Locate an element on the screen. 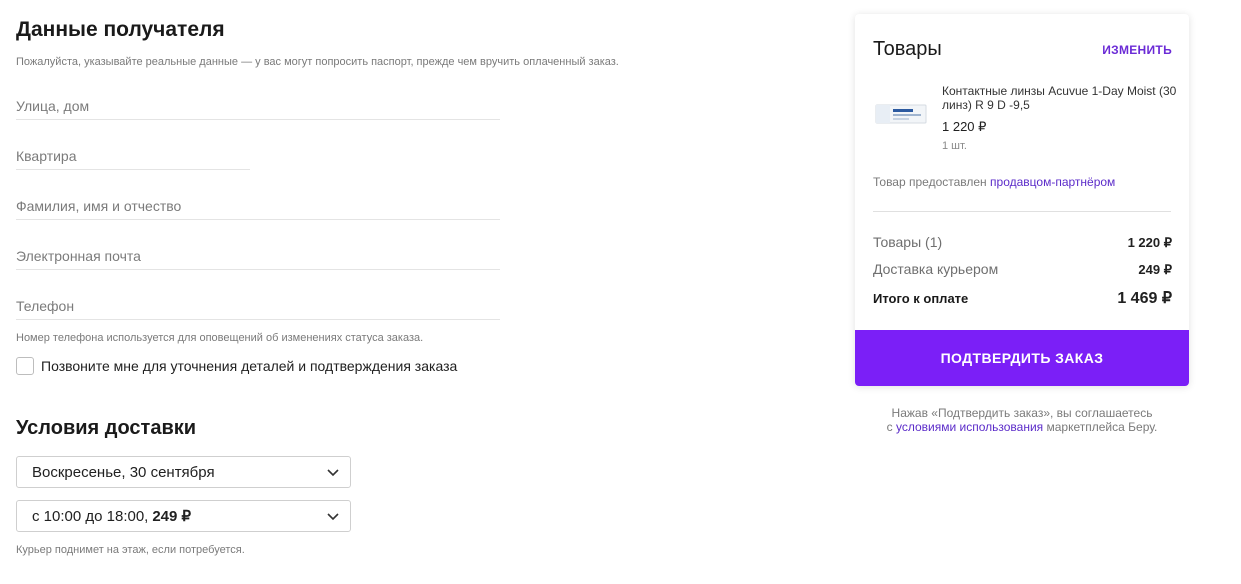 This screenshot has width=1241, height=584. seller-info: Товар предоставлен продавцом-партнёром is located at coordinates (994, 182).